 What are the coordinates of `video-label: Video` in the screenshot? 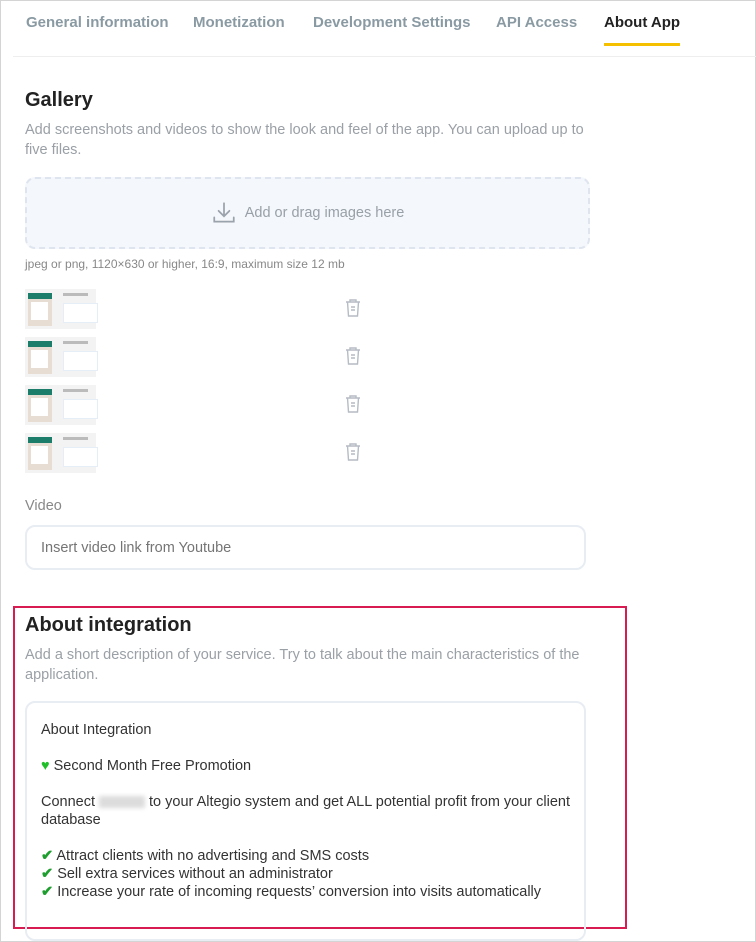 It's located at (43, 506).